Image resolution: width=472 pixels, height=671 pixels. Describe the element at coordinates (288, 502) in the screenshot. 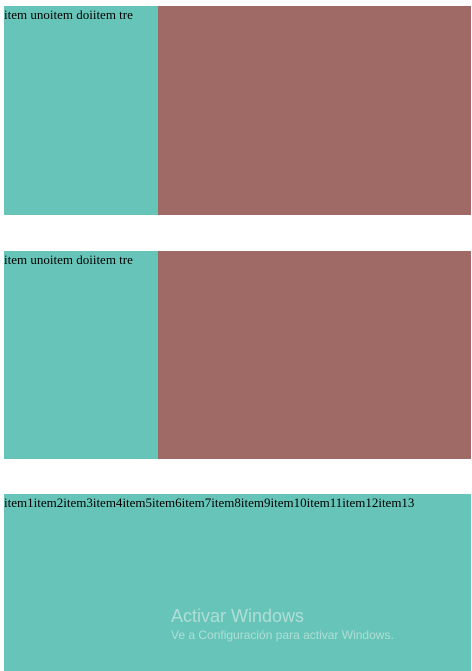

I see `list-item: item10` at that location.